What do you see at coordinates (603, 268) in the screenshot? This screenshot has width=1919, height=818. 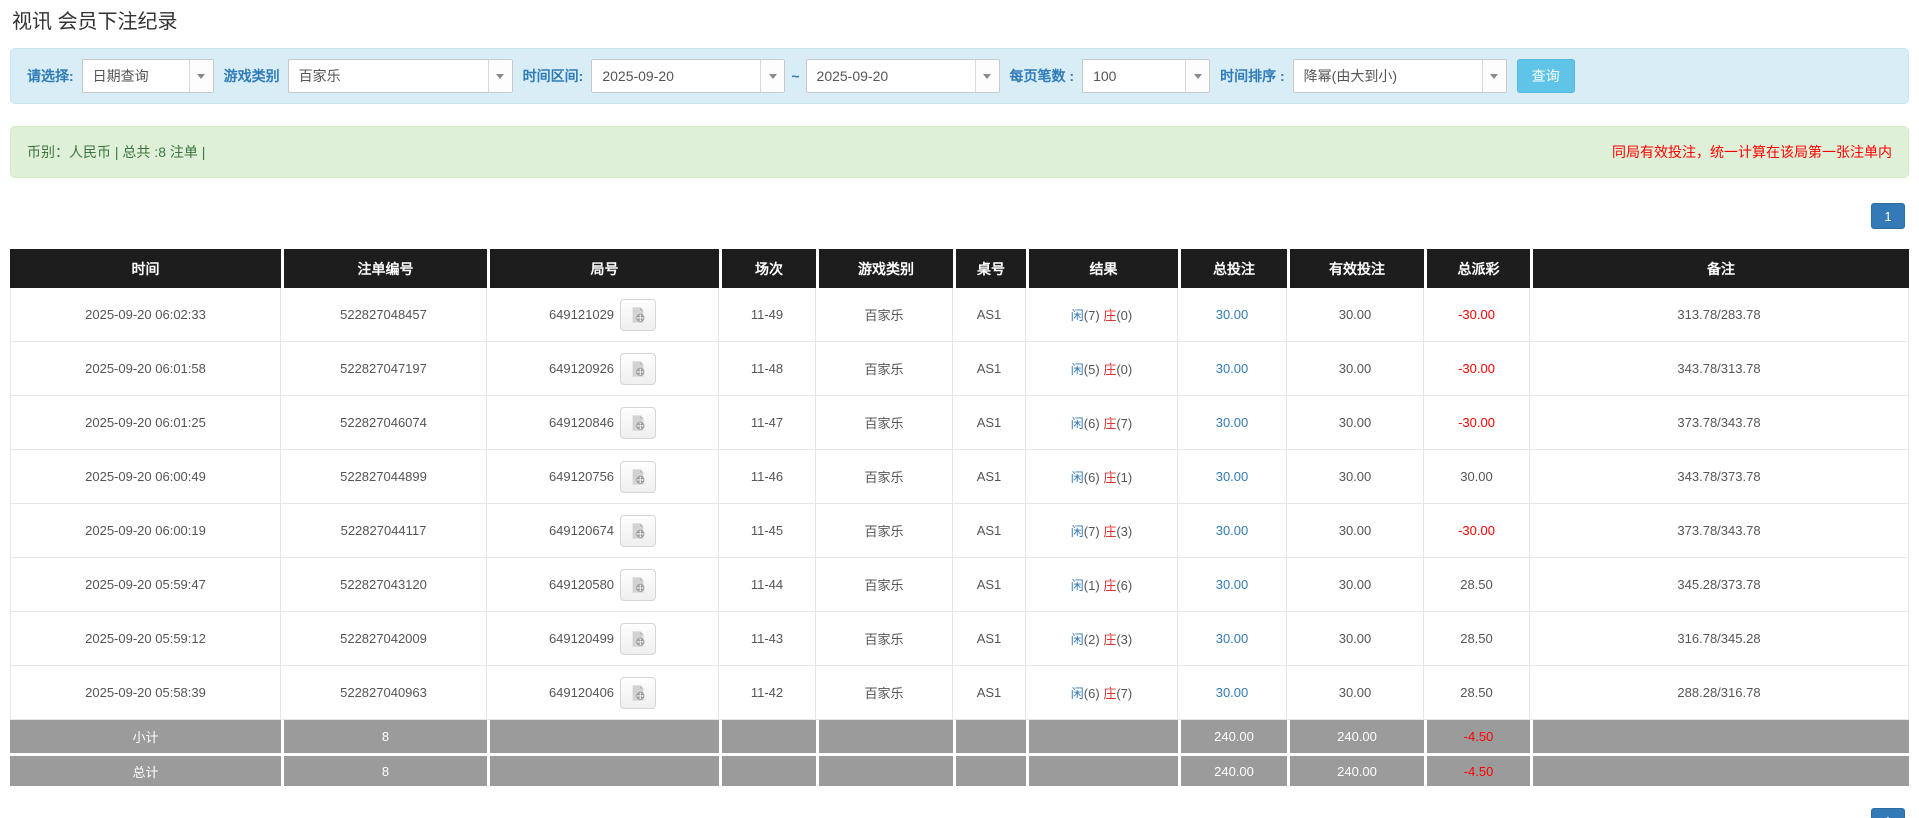 I see `header-round-id: 局号` at bounding box center [603, 268].